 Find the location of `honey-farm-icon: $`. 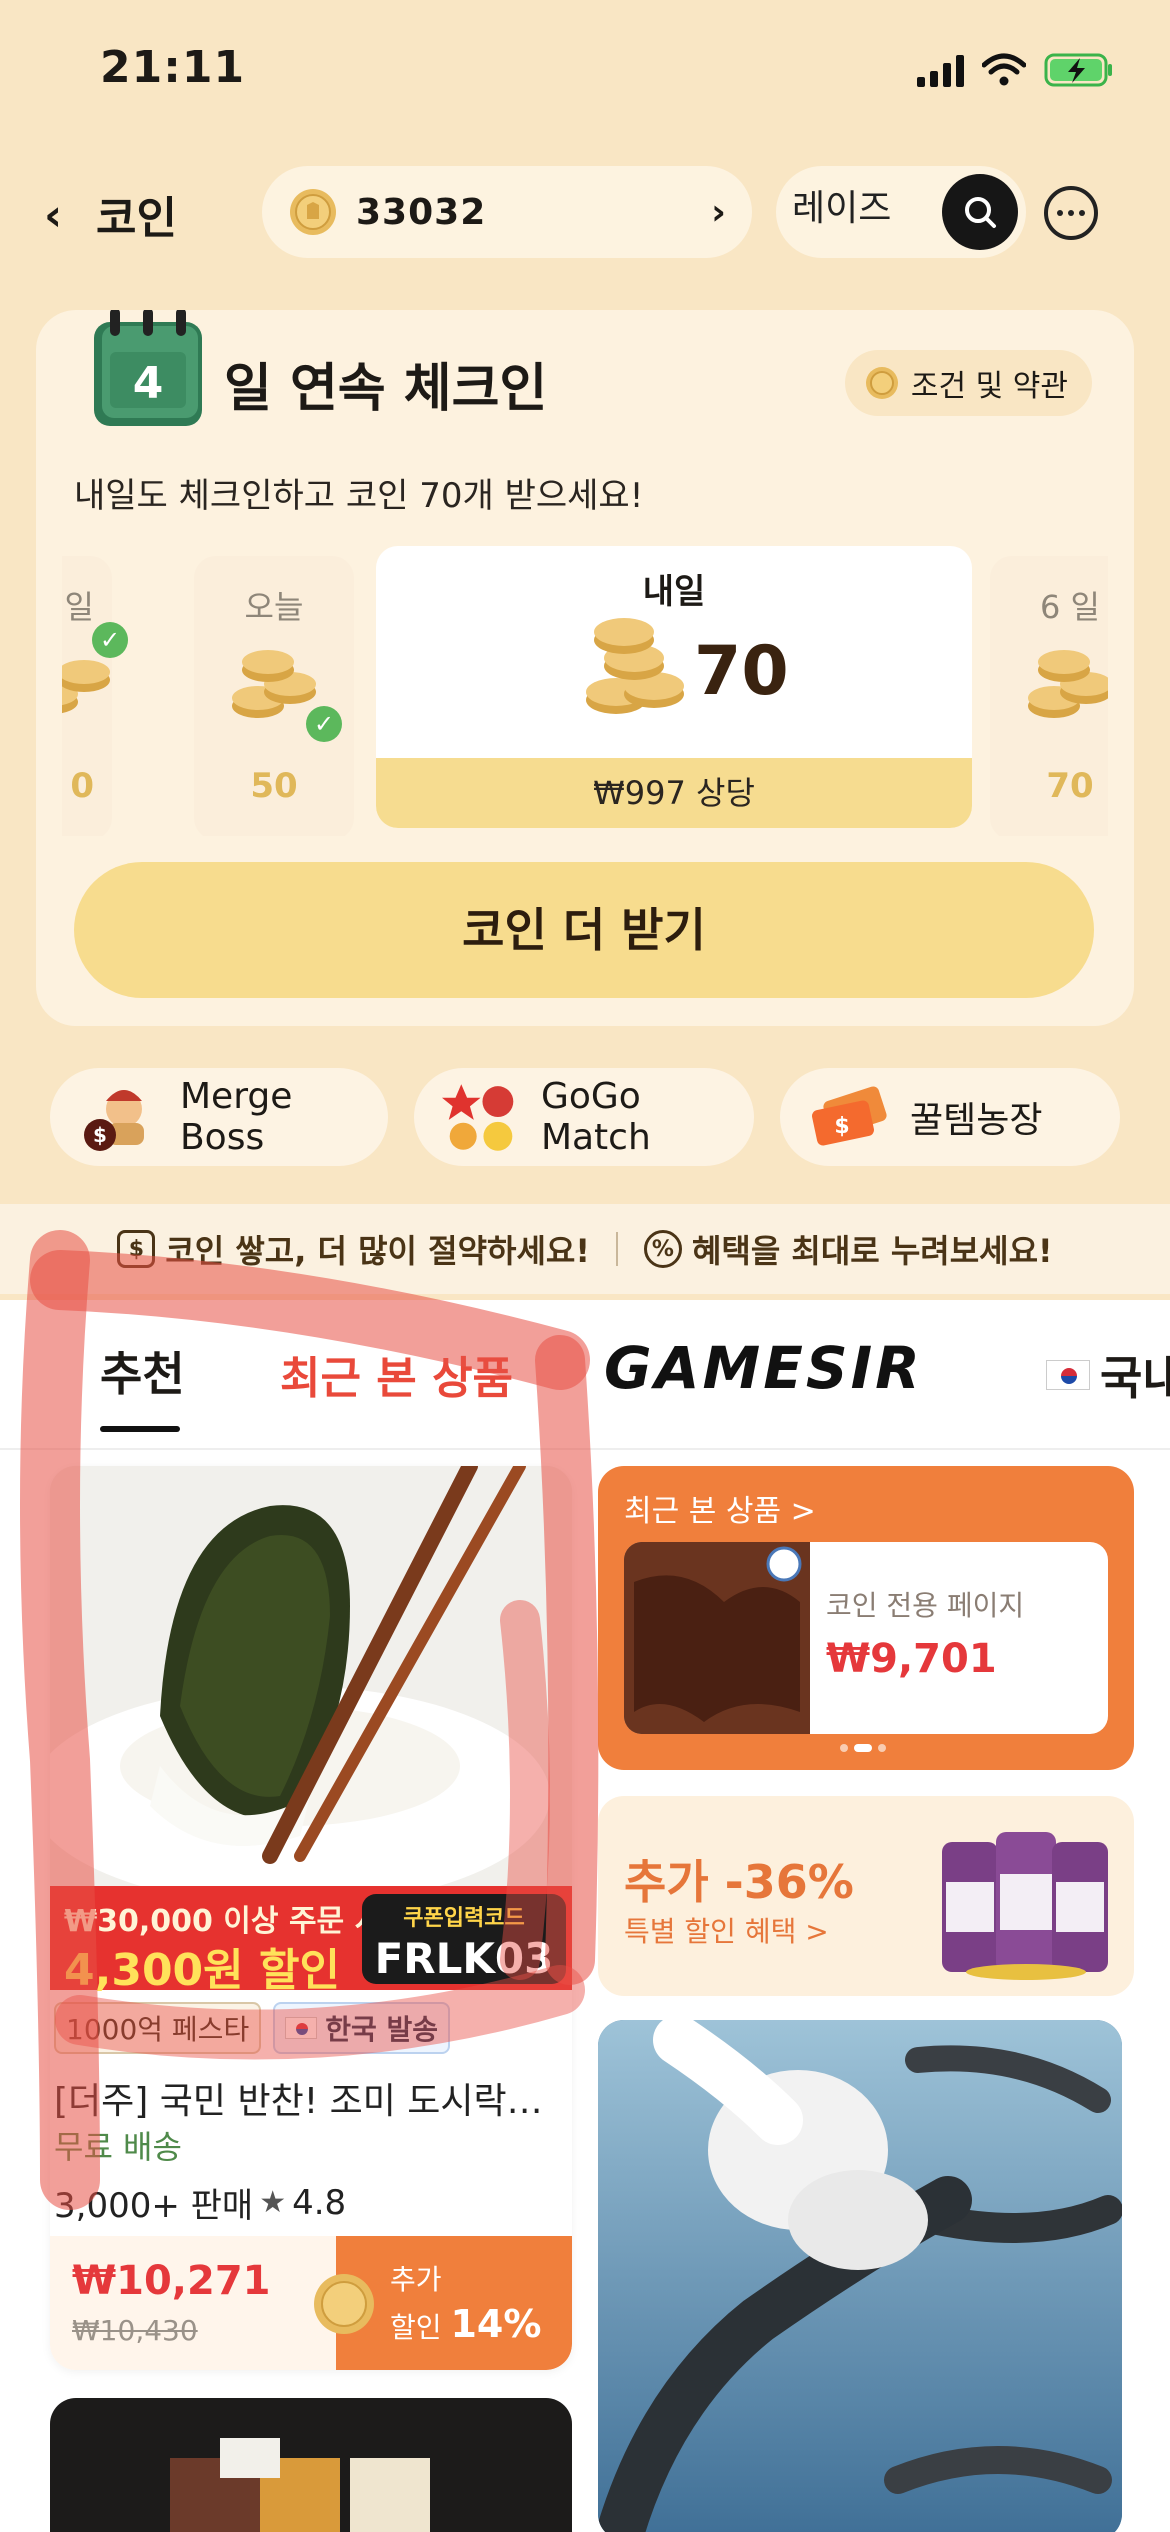

honey-farm-icon: $ is located at coordinates (849, 1116).